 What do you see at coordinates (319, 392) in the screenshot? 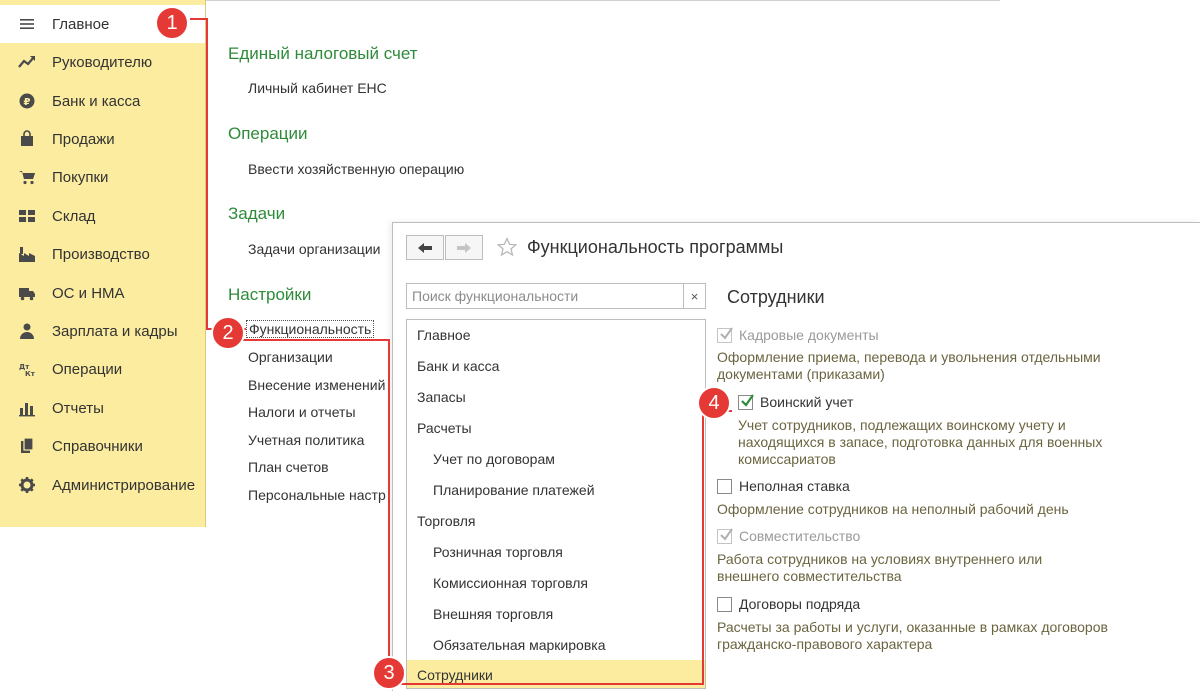
I see `link-changes: Внесение изменений` at bounding box center [319, 392].